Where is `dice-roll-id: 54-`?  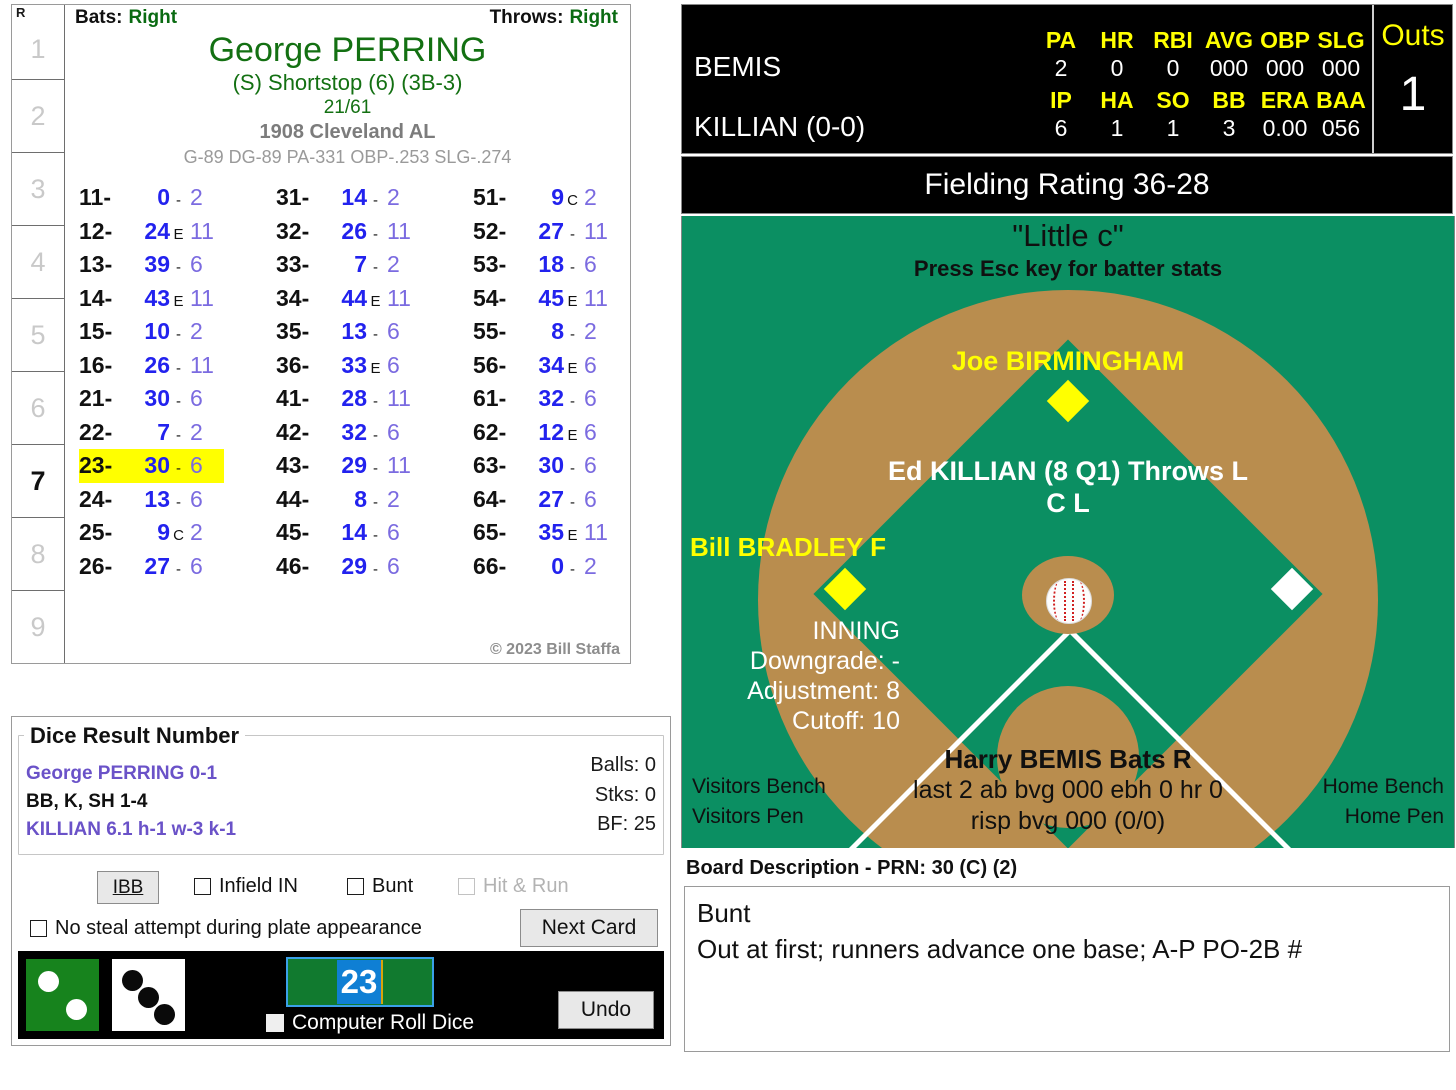 dice-roll-id: 54- is located at coordinates (490, 297).